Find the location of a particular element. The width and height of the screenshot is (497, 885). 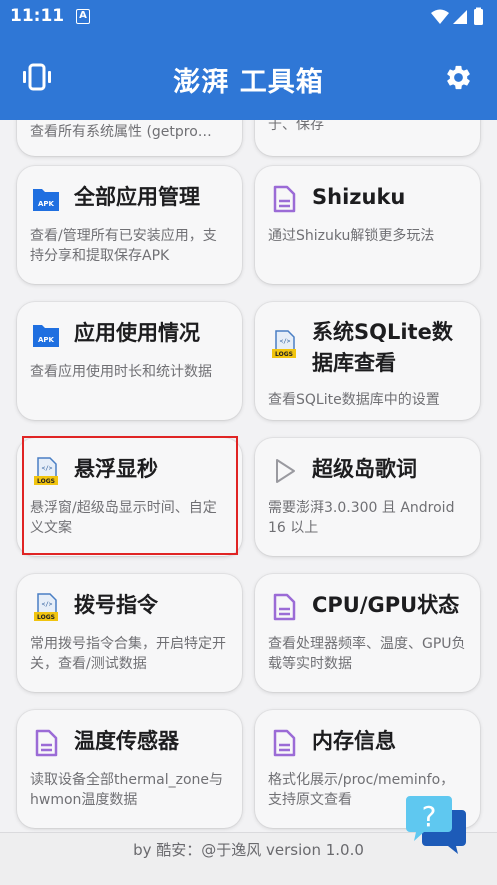

card-super-island-lyrics: 超级岛歌词 需要澎湃3.0.300 且 Android 16 以上 is located at coordinates (367, 497).